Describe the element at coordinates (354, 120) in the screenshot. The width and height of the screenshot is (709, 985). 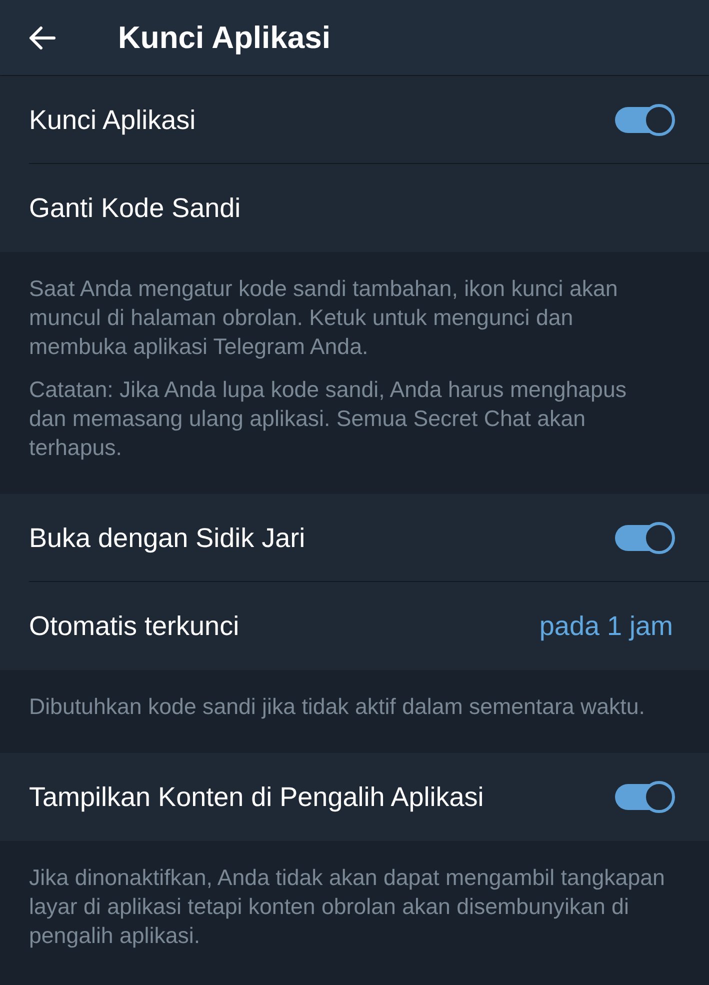
I see `settings-row: Kunci Aplikasi` at that location.